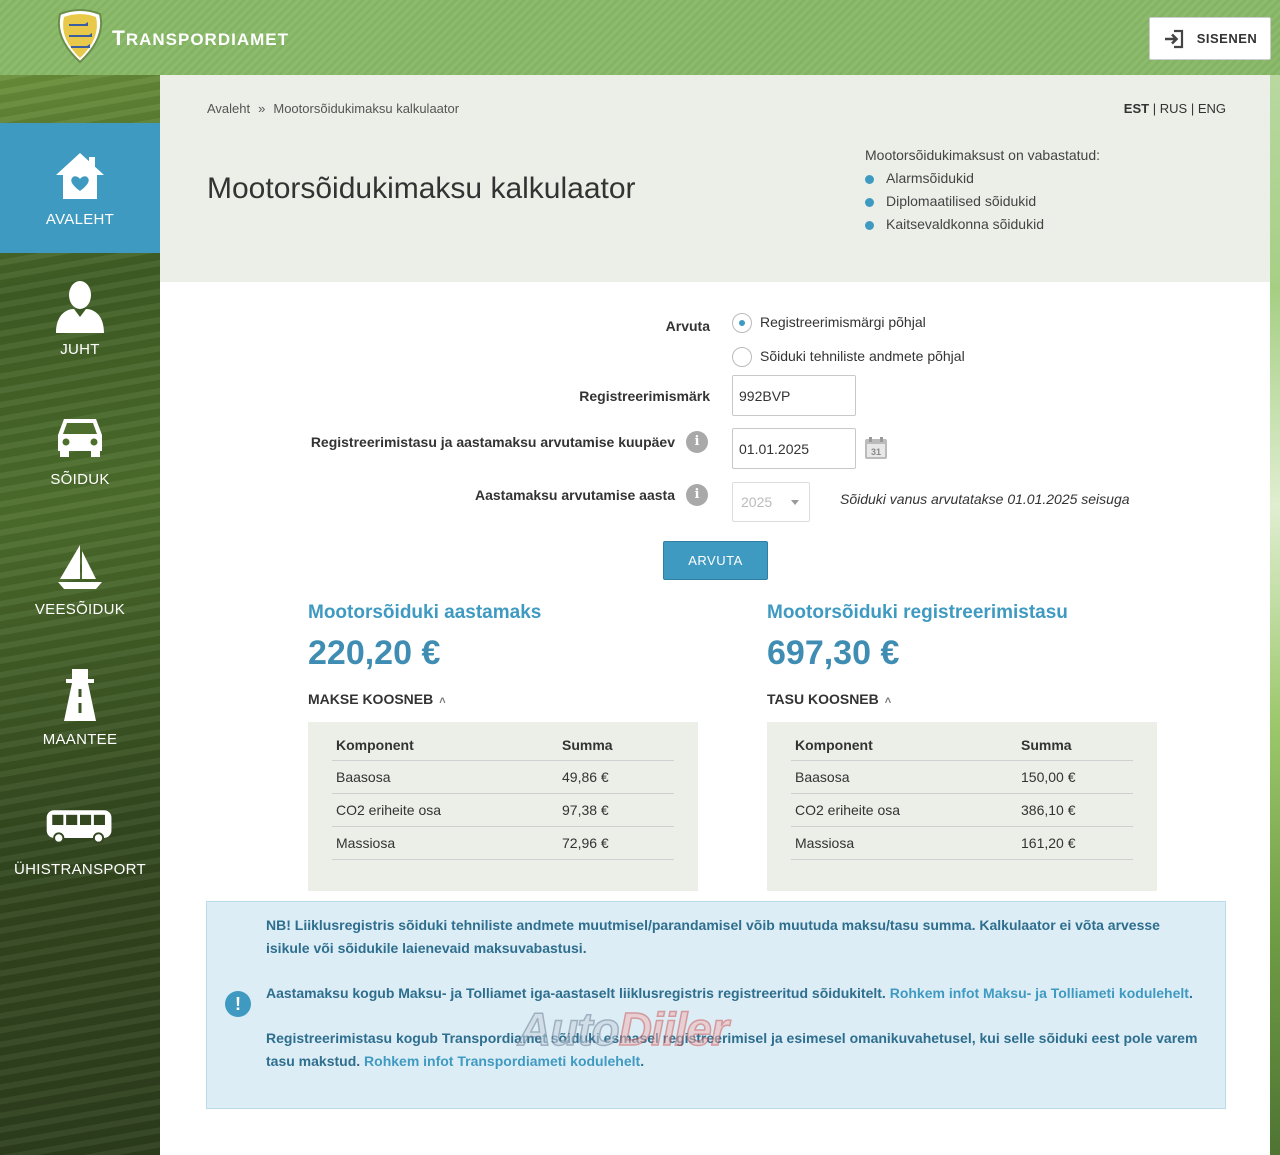 The width and height of the screenshot is (1280, 1155). I want to click on annual-tax-breakdown-toggle: MAKSE KOOSNEB ˄, so click(377, 699).